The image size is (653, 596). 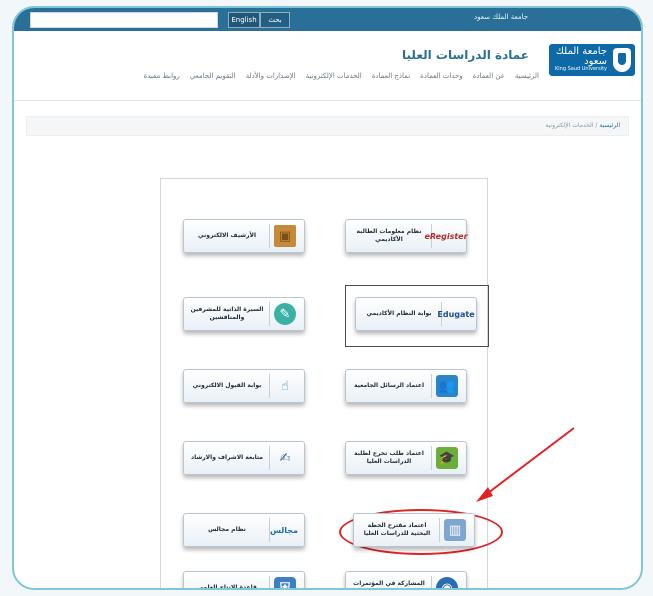 I want to click on red-arrow-annotation, so click(x=525, y=464).